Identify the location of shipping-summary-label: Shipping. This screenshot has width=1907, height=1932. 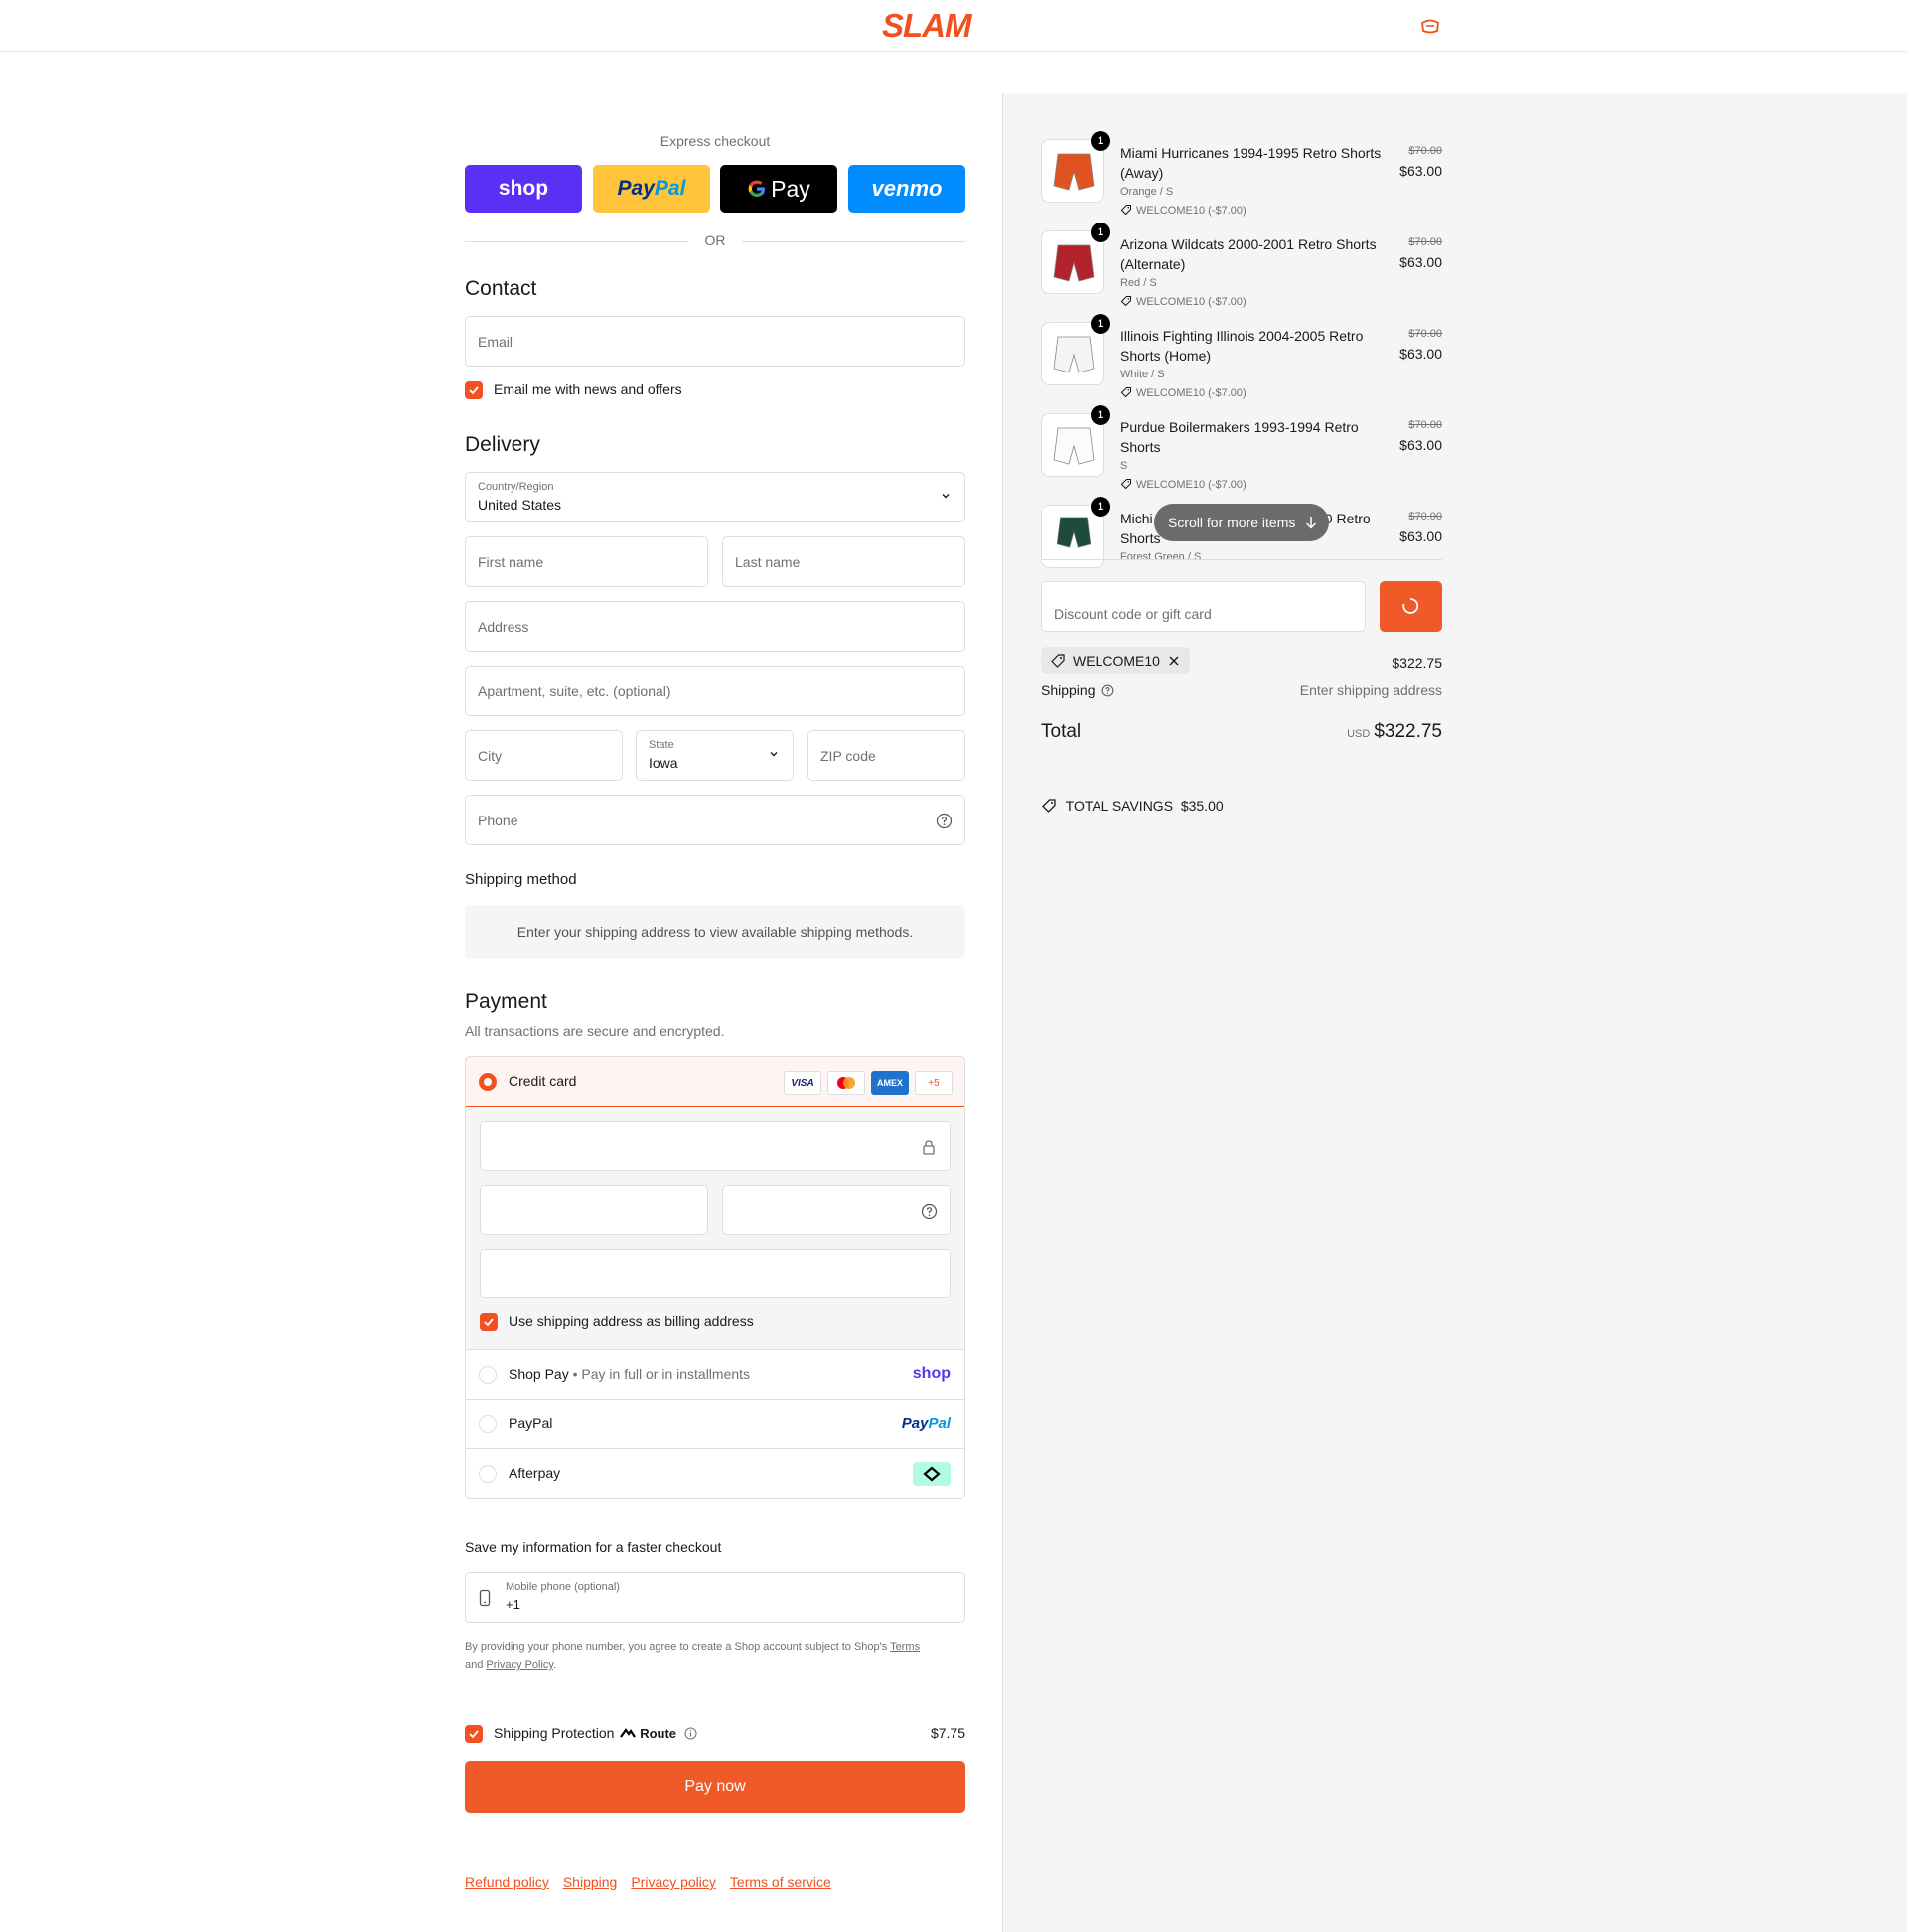
(1077, 690).